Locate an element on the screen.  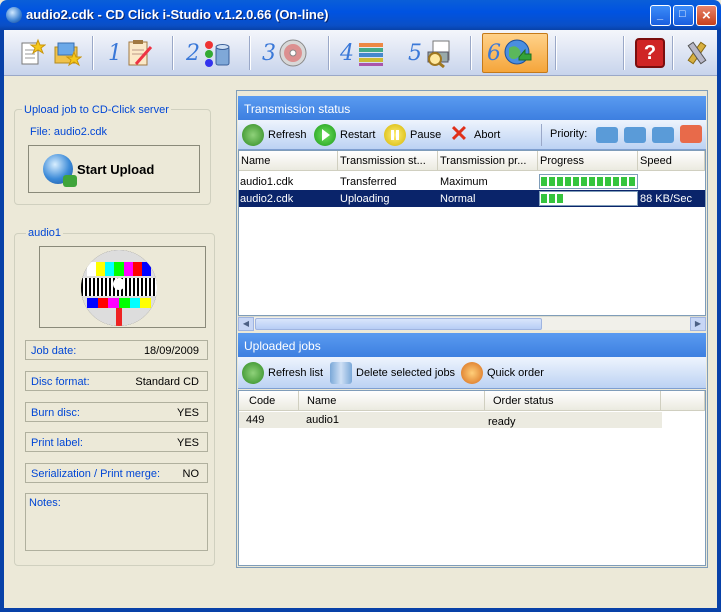
help-icon: ? is located at coordinates (650, 53).